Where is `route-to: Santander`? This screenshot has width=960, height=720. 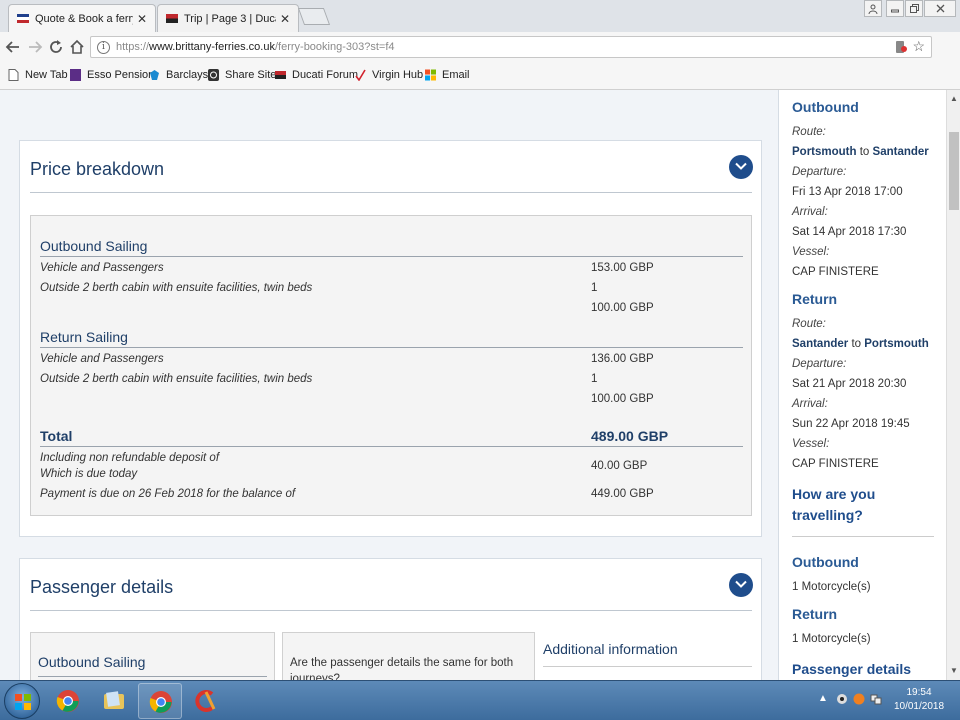 route-to: Santander is located at coordinates (900, 152).